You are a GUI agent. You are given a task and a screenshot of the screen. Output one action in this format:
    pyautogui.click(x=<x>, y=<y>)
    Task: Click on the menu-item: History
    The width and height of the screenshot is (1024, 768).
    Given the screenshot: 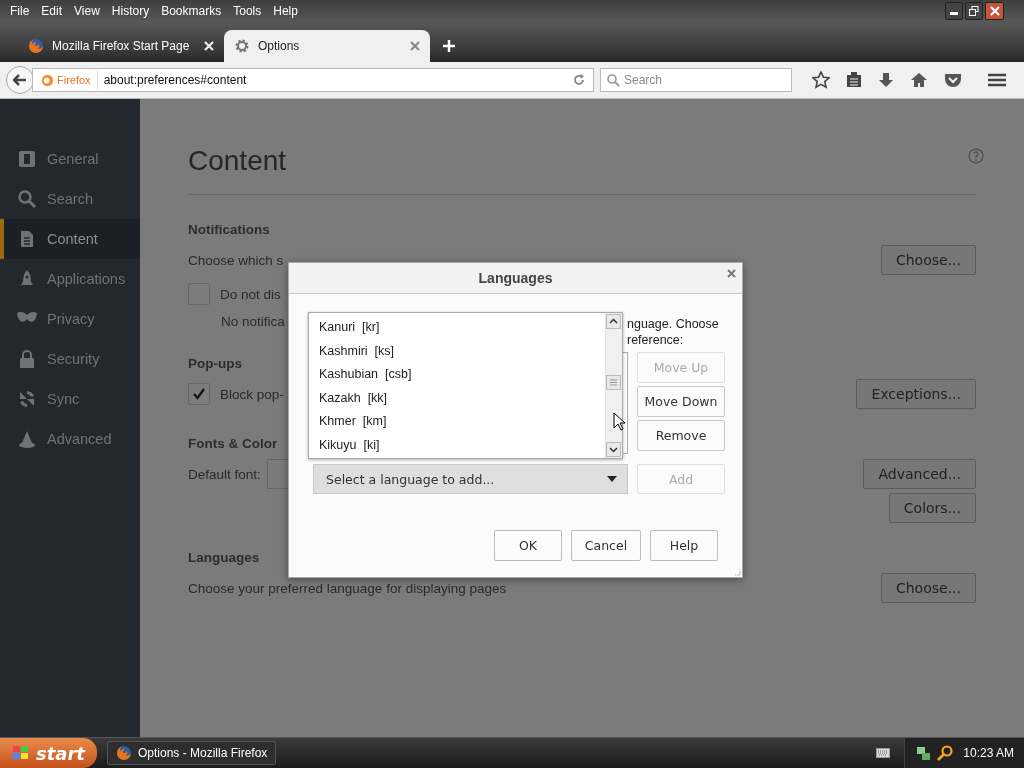 What is the action you would take?
    pyautogui.click(x=130, y=11)
    